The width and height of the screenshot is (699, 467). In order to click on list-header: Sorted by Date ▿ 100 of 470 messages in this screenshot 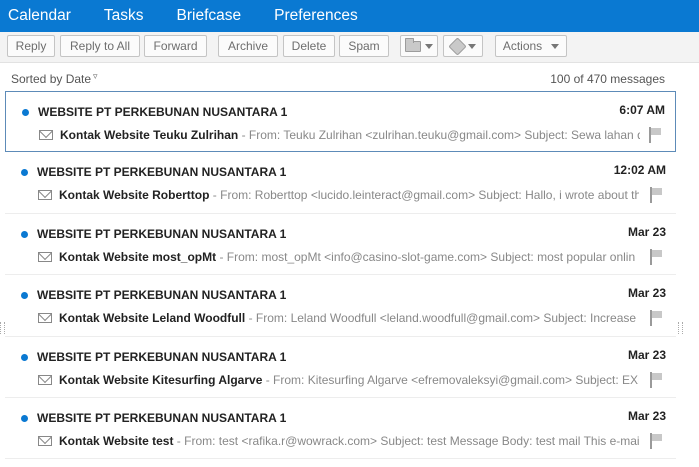, I will do `click(339, 78)`.